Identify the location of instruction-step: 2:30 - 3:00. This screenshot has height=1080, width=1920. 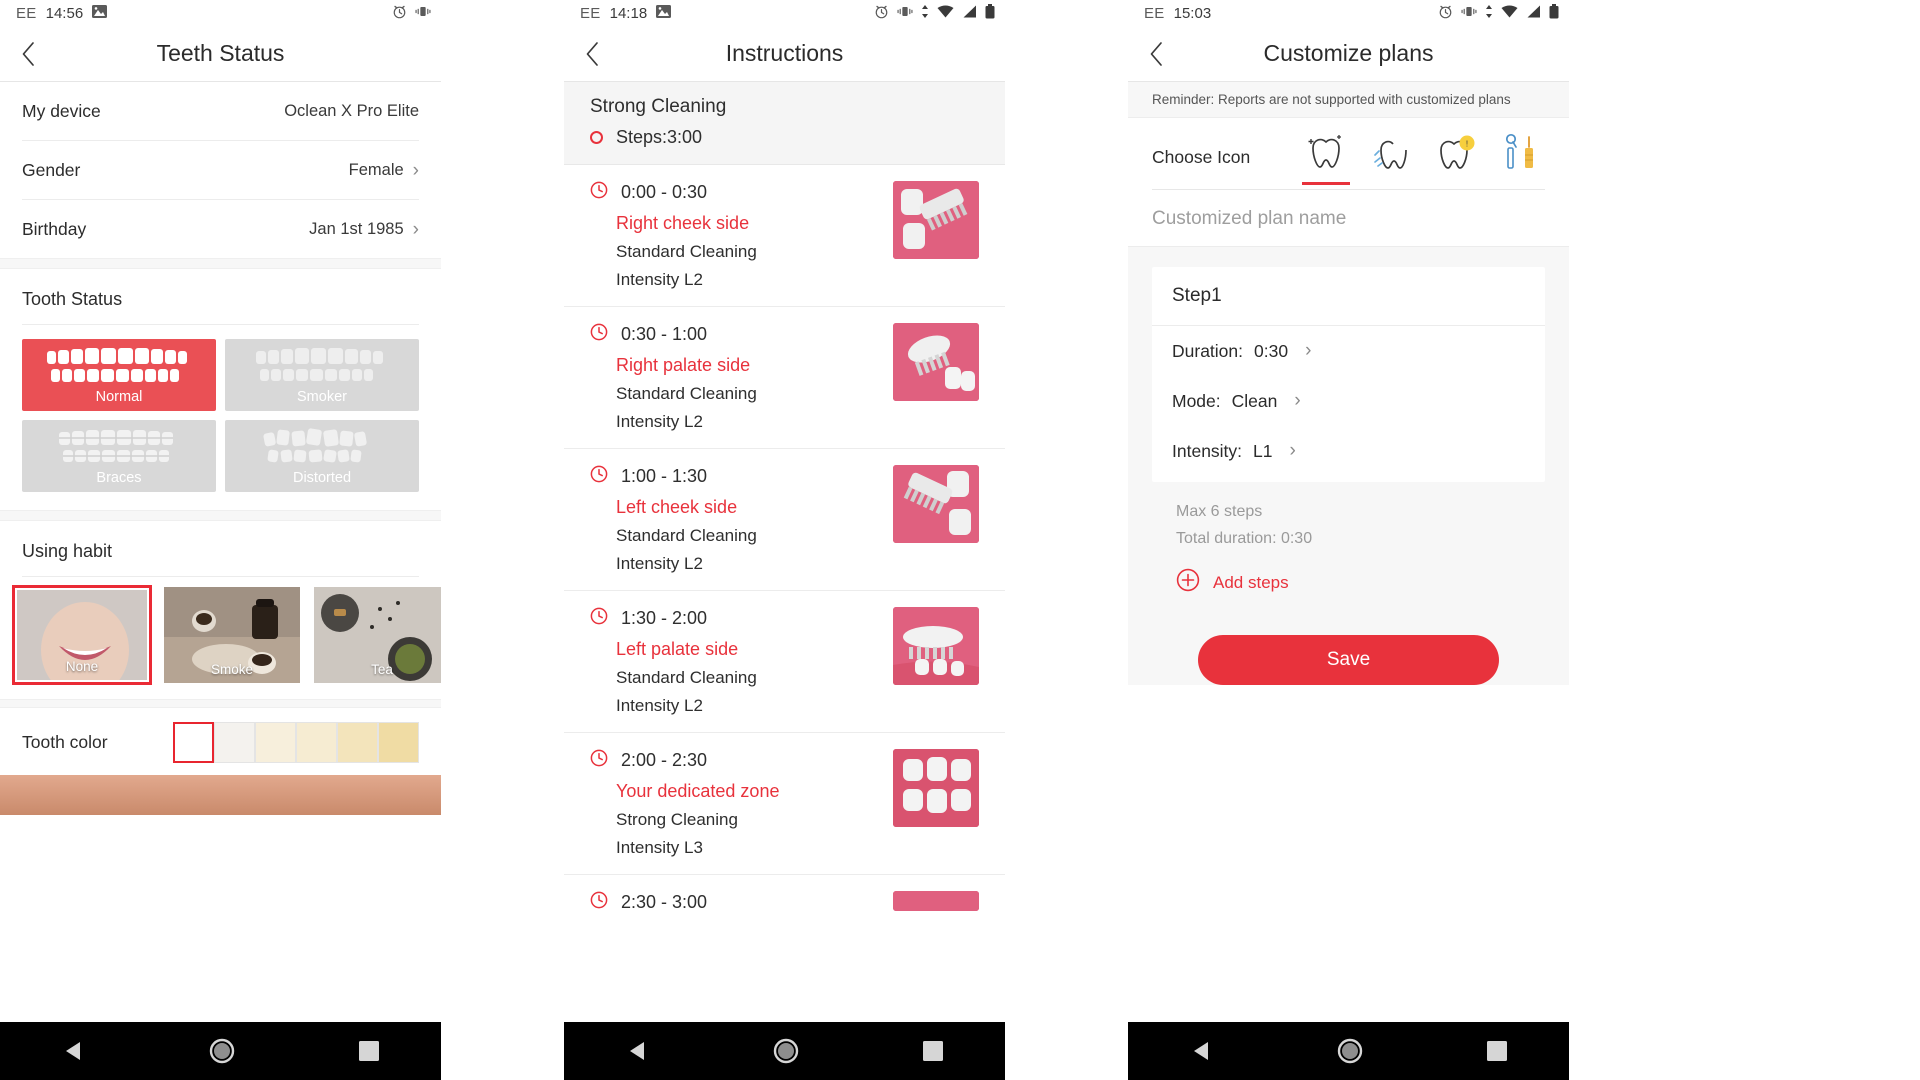
(784, 899).